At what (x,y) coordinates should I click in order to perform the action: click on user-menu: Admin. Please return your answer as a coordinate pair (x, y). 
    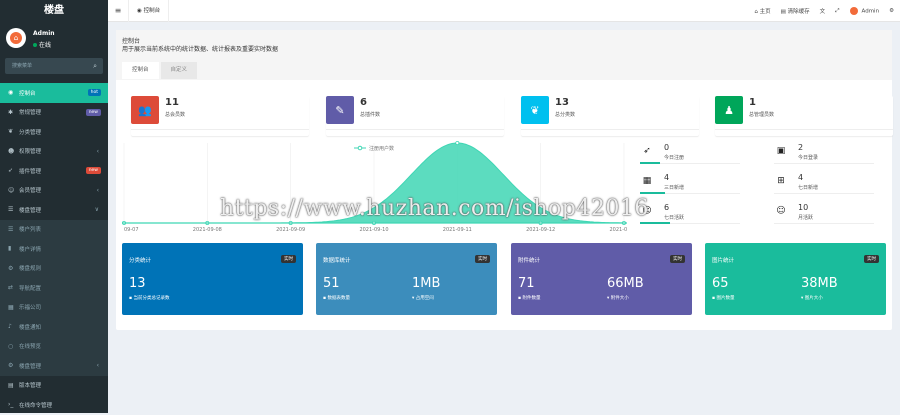
    Looking at the image, I should click on (864, 11).